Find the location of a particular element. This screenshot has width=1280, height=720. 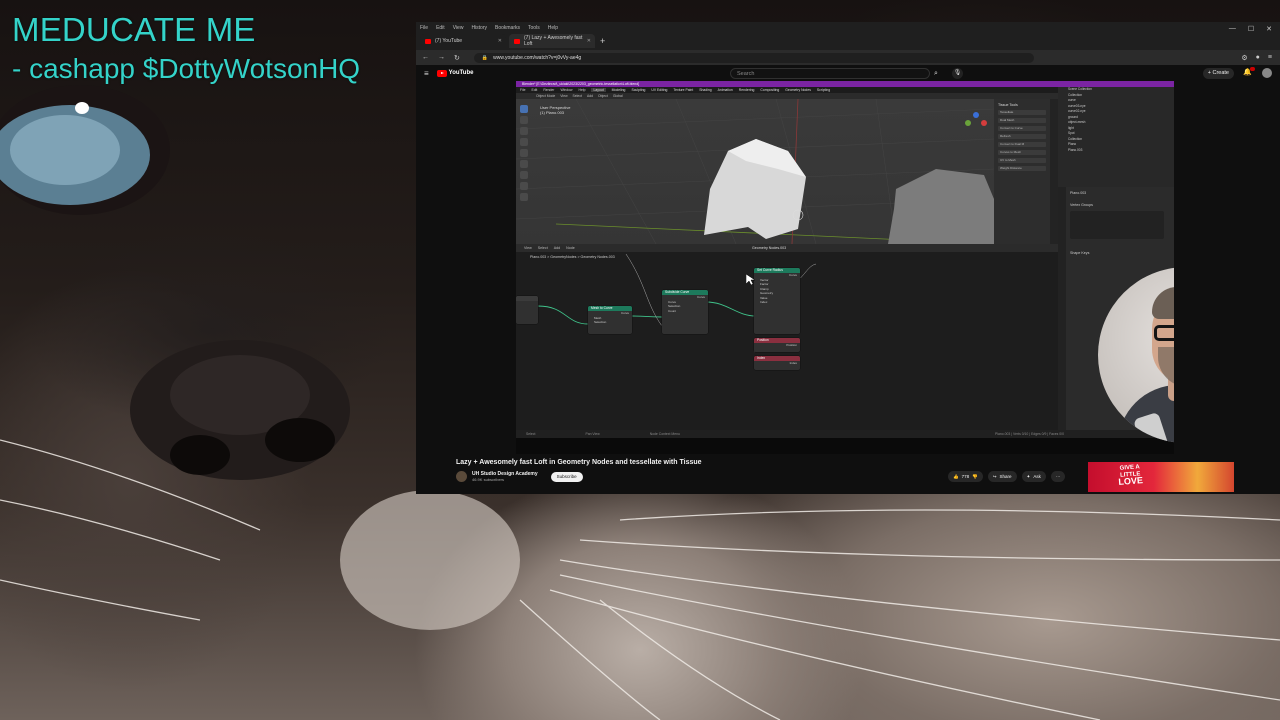

toolbar-icons: ⚙ ● ≡ is located at coordinates (1256, 58).